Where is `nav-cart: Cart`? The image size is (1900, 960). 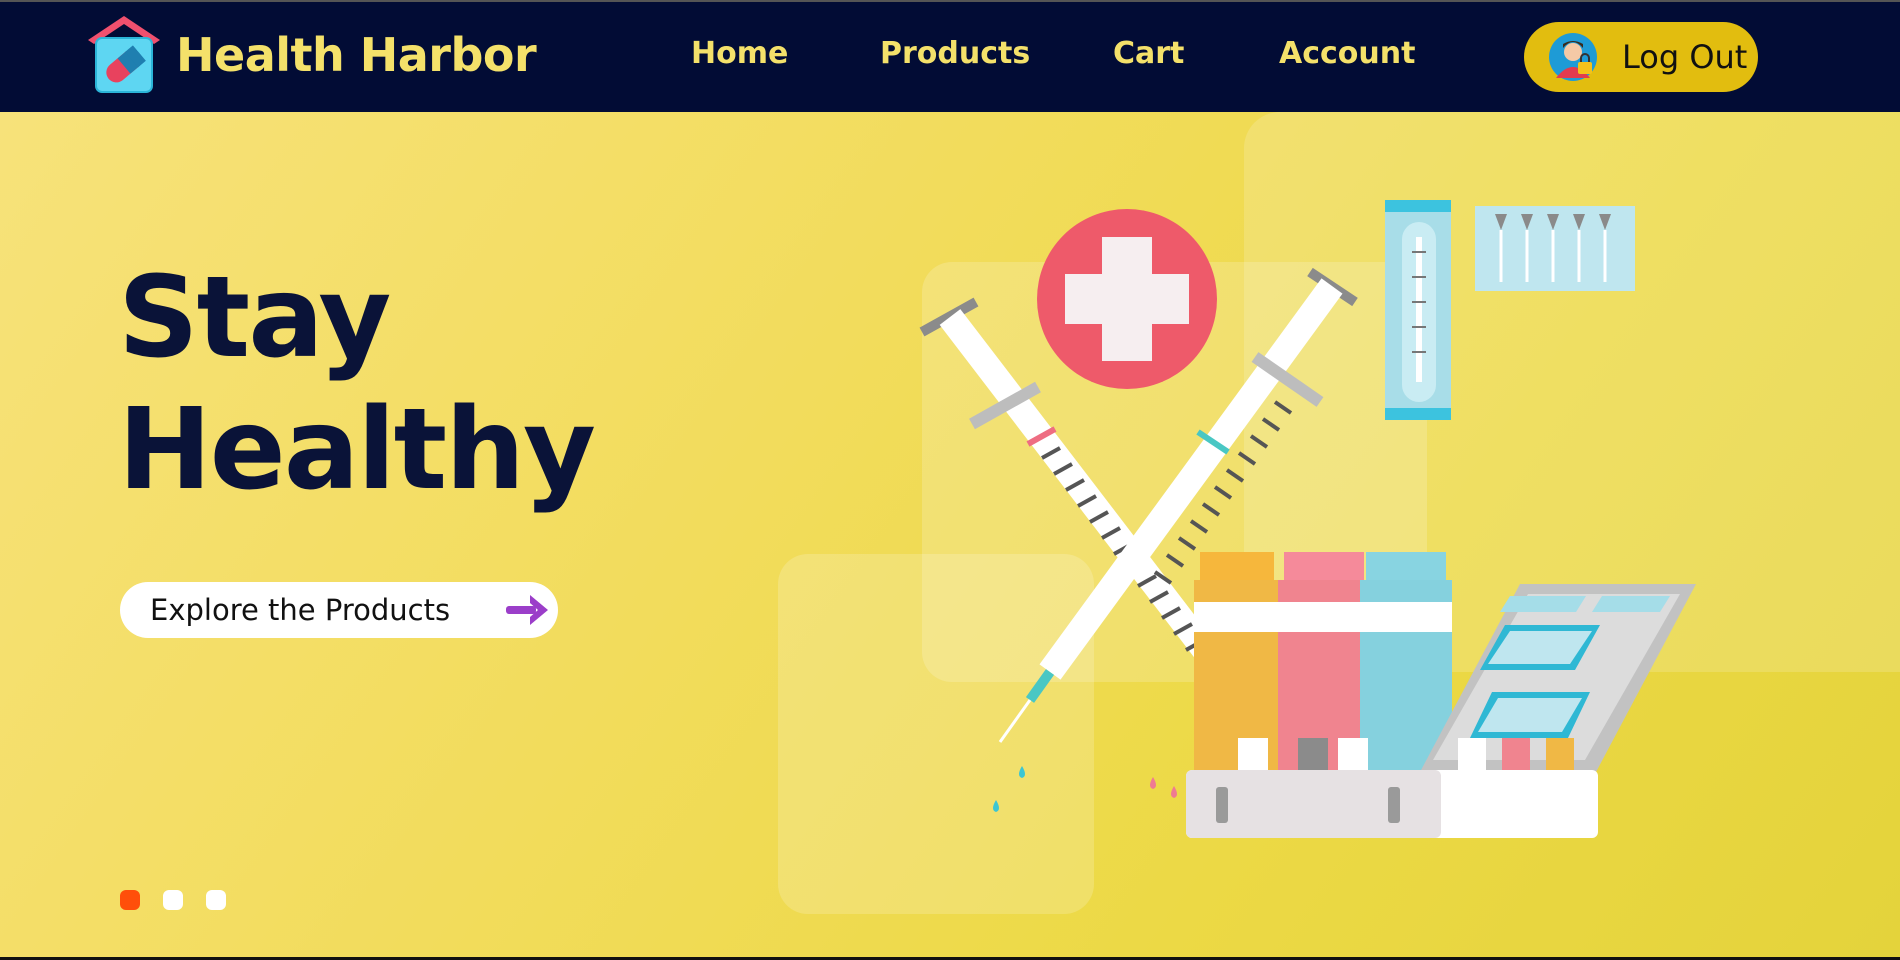 nav-cart: Cart is located at coordinates (1148, 53).